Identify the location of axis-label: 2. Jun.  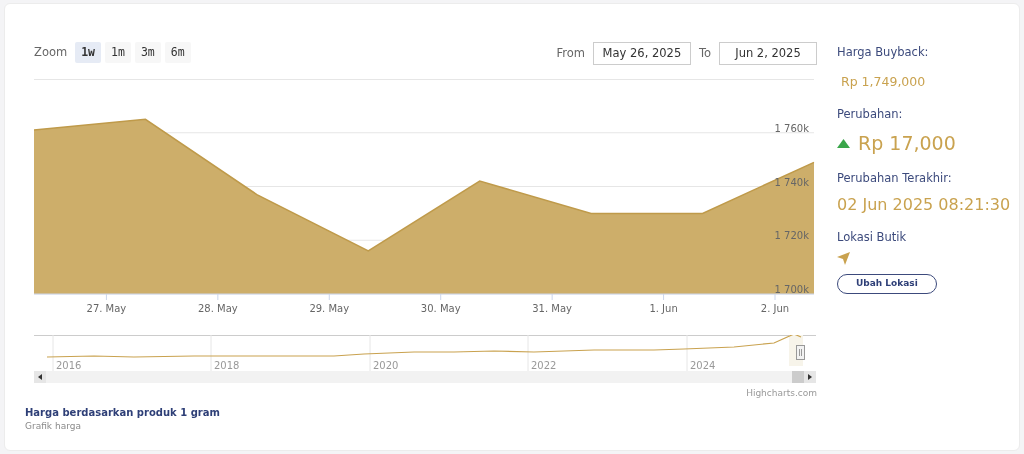
(775, 308).